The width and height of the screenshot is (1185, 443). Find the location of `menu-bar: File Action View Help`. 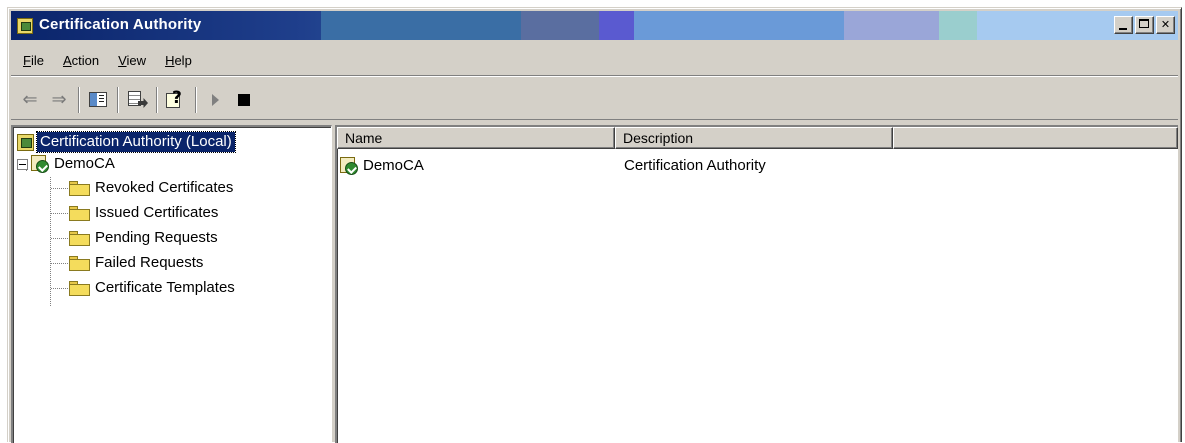

menu-bar: File Action View Help is located at coordinates (594, 61).